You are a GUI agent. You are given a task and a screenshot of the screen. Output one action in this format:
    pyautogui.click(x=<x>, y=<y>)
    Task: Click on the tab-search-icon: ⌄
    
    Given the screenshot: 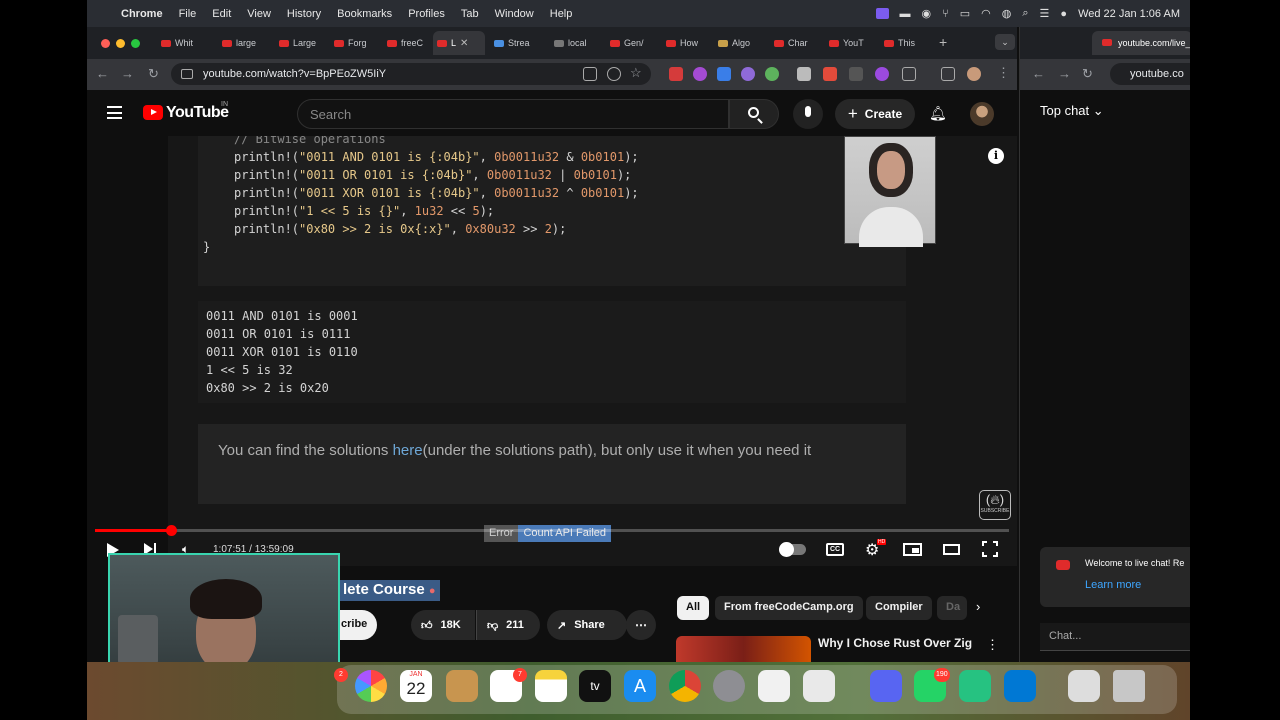 What is the action you would take?
    pyautogui.click(x=1005, y=42)
    